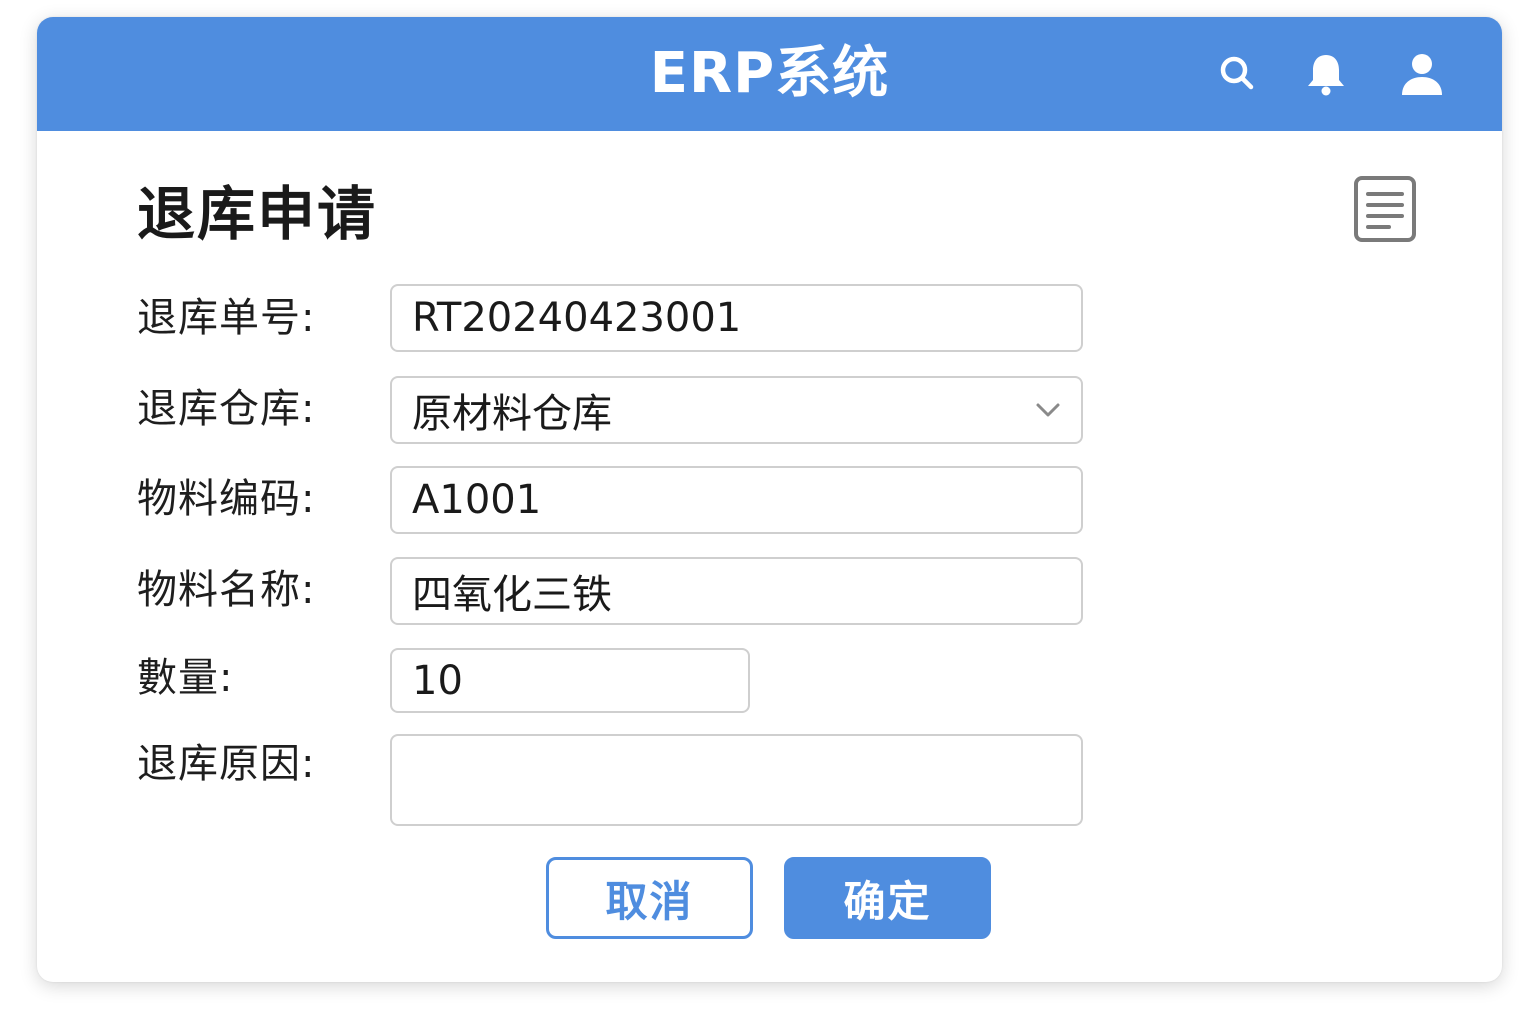 This screenshot has height=1024, width=1536. Describe the element at coordinates (226, 499) in the screenshot. I see `material-code-label: 物料编码:` at that location.